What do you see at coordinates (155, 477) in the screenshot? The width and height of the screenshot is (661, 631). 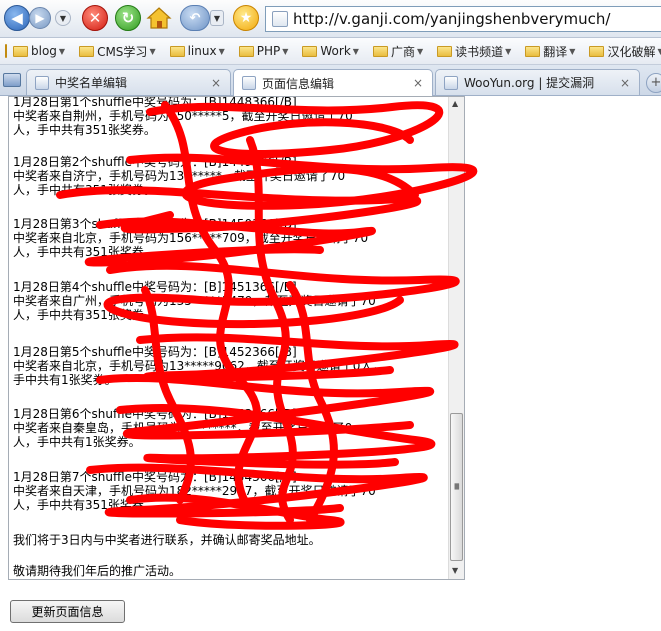 I see `entry-line: 1月28日第7个shuffle中奖号码为：[B]1454366[/B]` at bounding box center [155, 477].